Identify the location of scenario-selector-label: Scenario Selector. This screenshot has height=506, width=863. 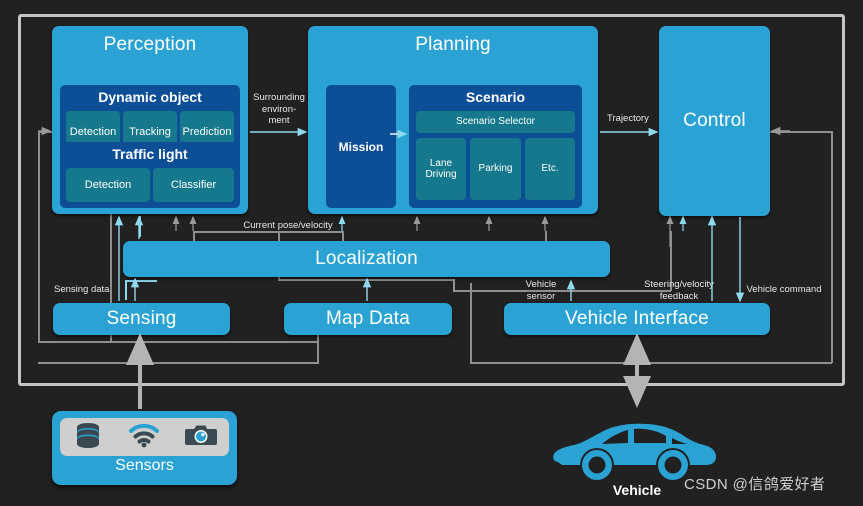
(495, 122).